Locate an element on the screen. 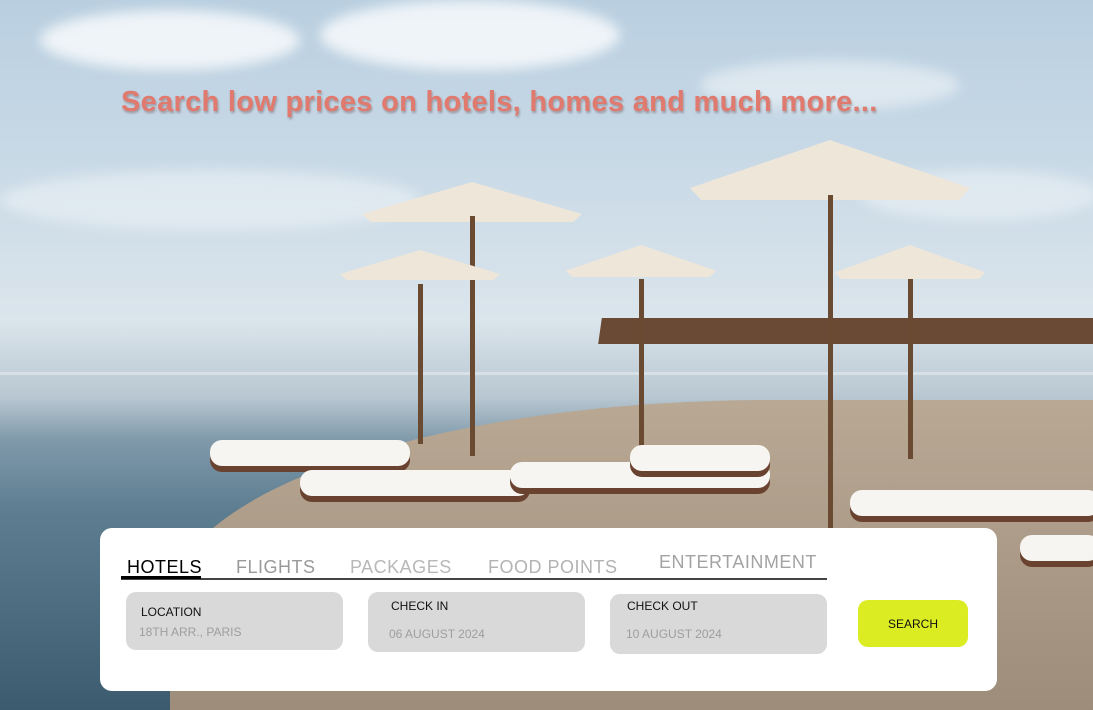  search-button: SEARCH is located at coordinates (913, 623).